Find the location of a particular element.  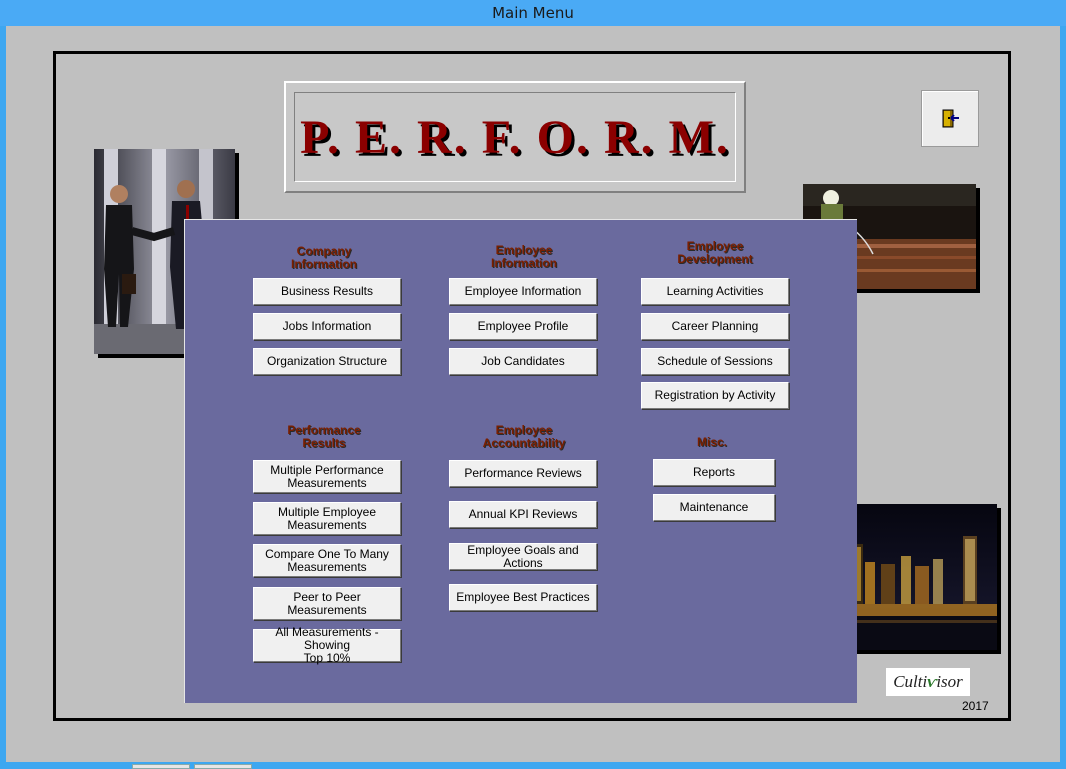

compare-one-to-many-button: Compare One To Many Measurements is located at coordinates (327, 560).